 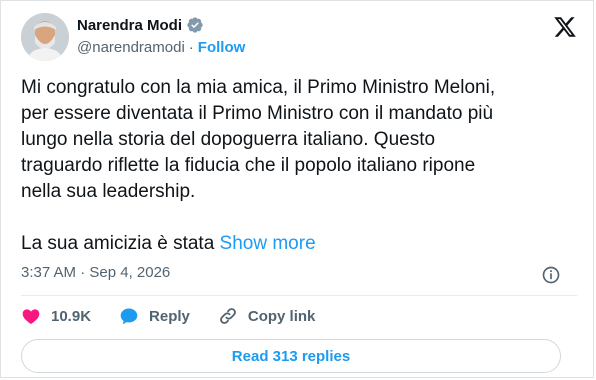 I want to click on tweet-continuation: La sua amicizia è stata Show more, so click(x=168, y=244).